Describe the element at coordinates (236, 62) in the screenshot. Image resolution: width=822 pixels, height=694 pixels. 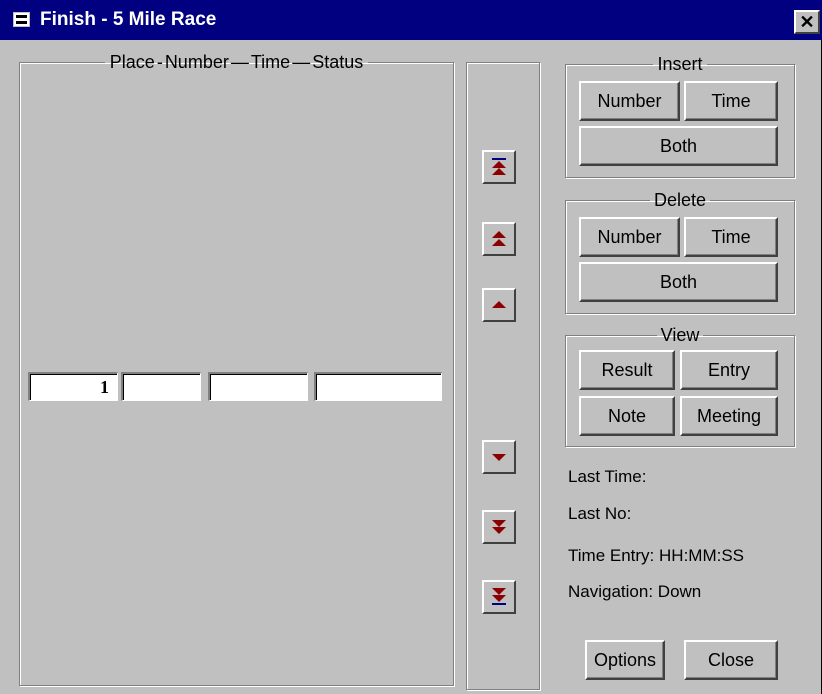
I see `grid-header: Place - Number — Time — Status` at that location.